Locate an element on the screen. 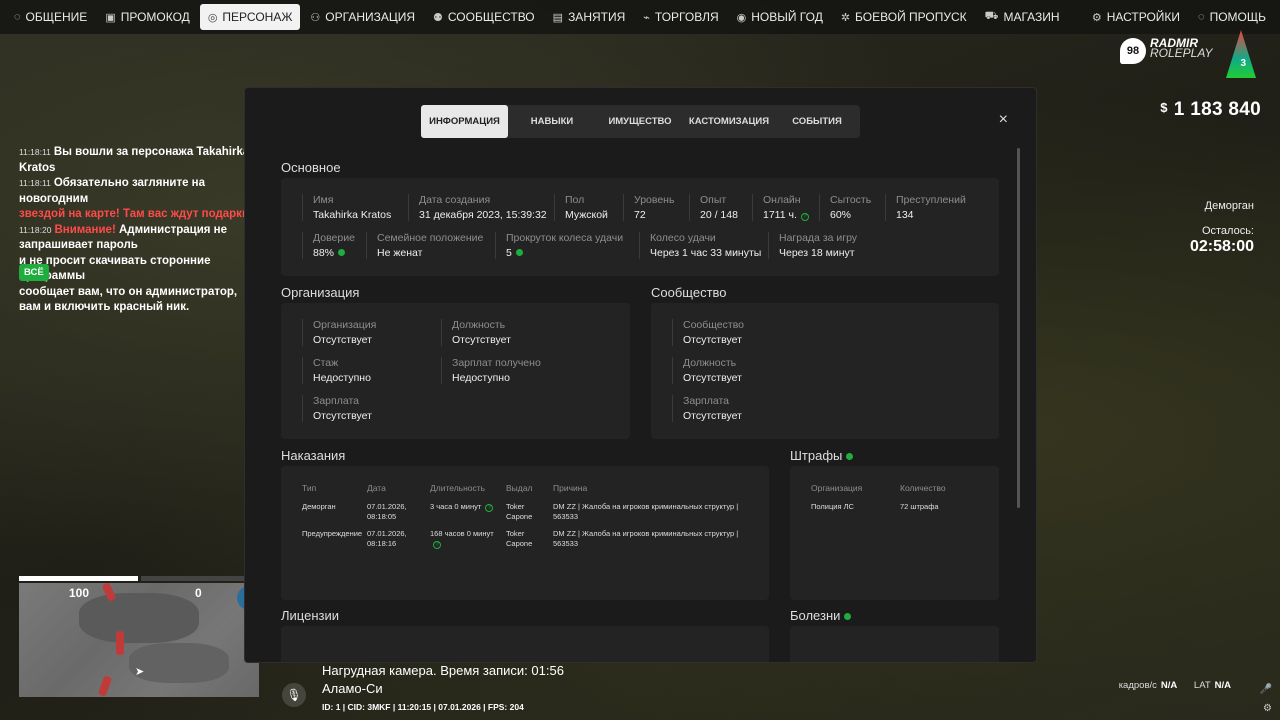  licenses-card is located at coordinates (525, 644).